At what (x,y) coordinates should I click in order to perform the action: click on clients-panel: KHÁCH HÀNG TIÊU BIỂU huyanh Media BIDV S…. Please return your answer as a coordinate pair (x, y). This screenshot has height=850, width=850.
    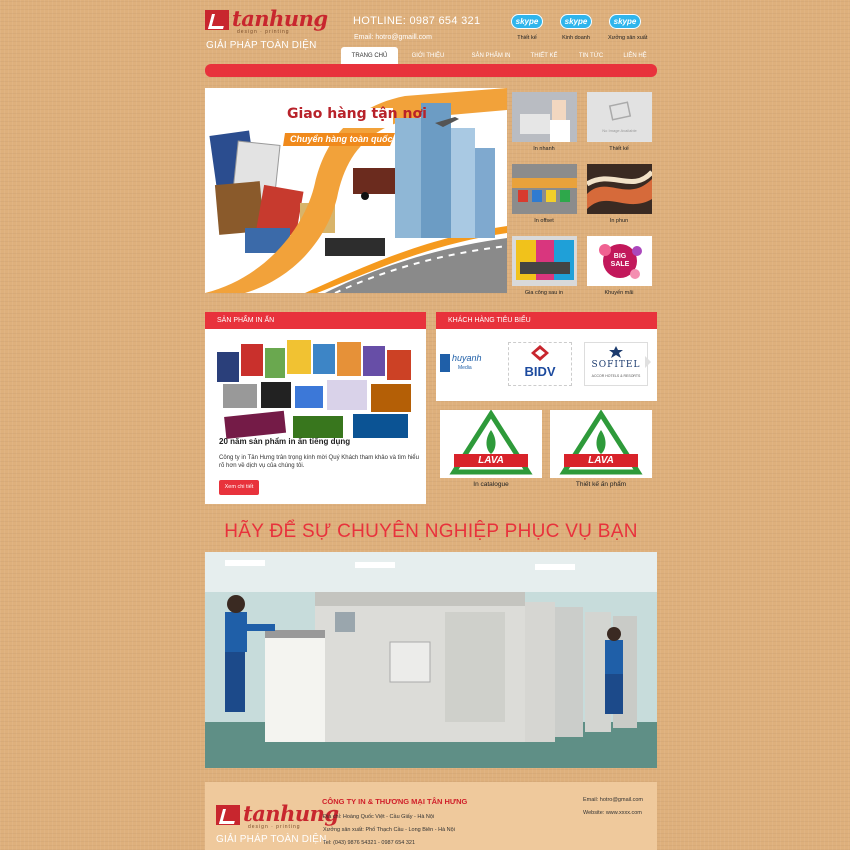
    Looking at the image, I should click on (546, 356).